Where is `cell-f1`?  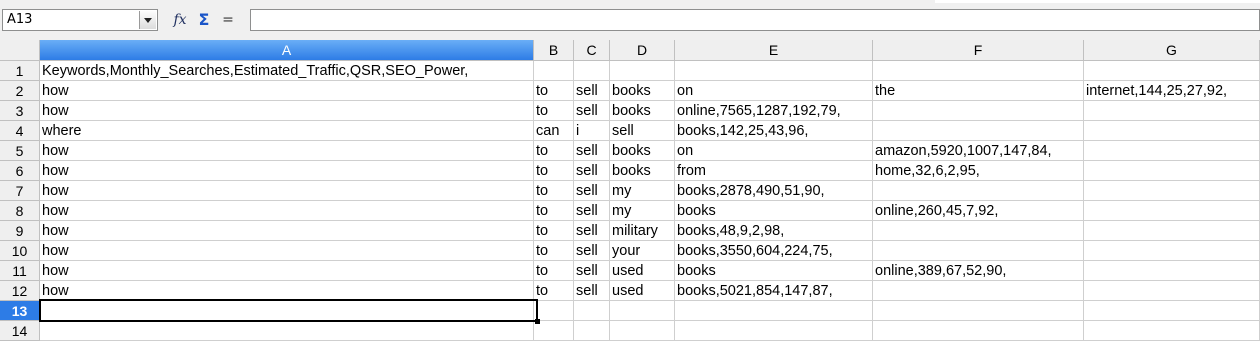
cell-f1 is located at coordinates (978, 71).